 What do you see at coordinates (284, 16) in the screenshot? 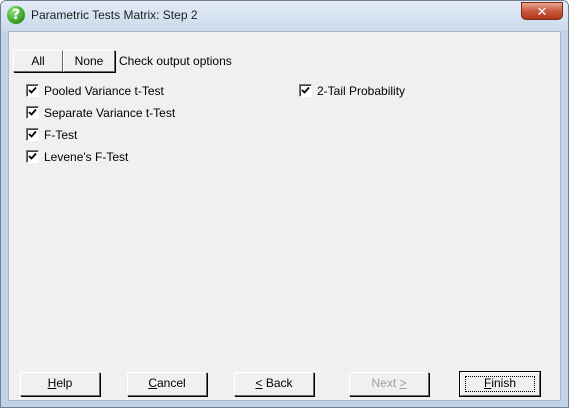
I see `title-bar: ? Parametric Tests Matrix: Step 2 ✕` at bounding box center [284, 16].